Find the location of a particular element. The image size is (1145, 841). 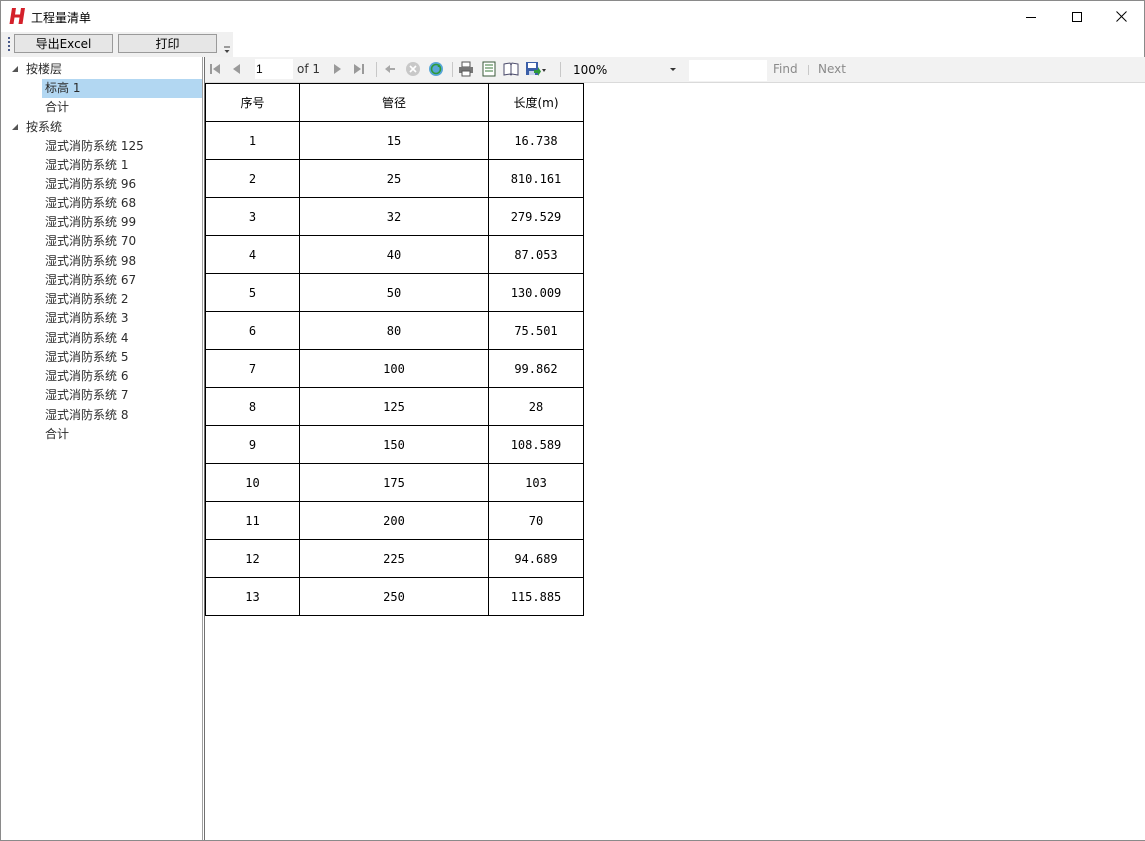

cell-diameter: 200 is located at coordinates (394, 520).